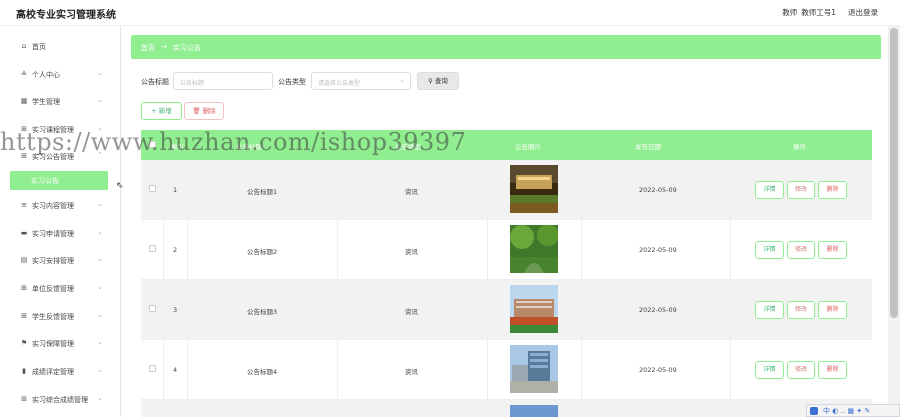 The width and height of the screenshot is (900, 417). Describe the element at coordinates (24, 260) in the screenshot. I see `calendar-icon: ▤` at that location.